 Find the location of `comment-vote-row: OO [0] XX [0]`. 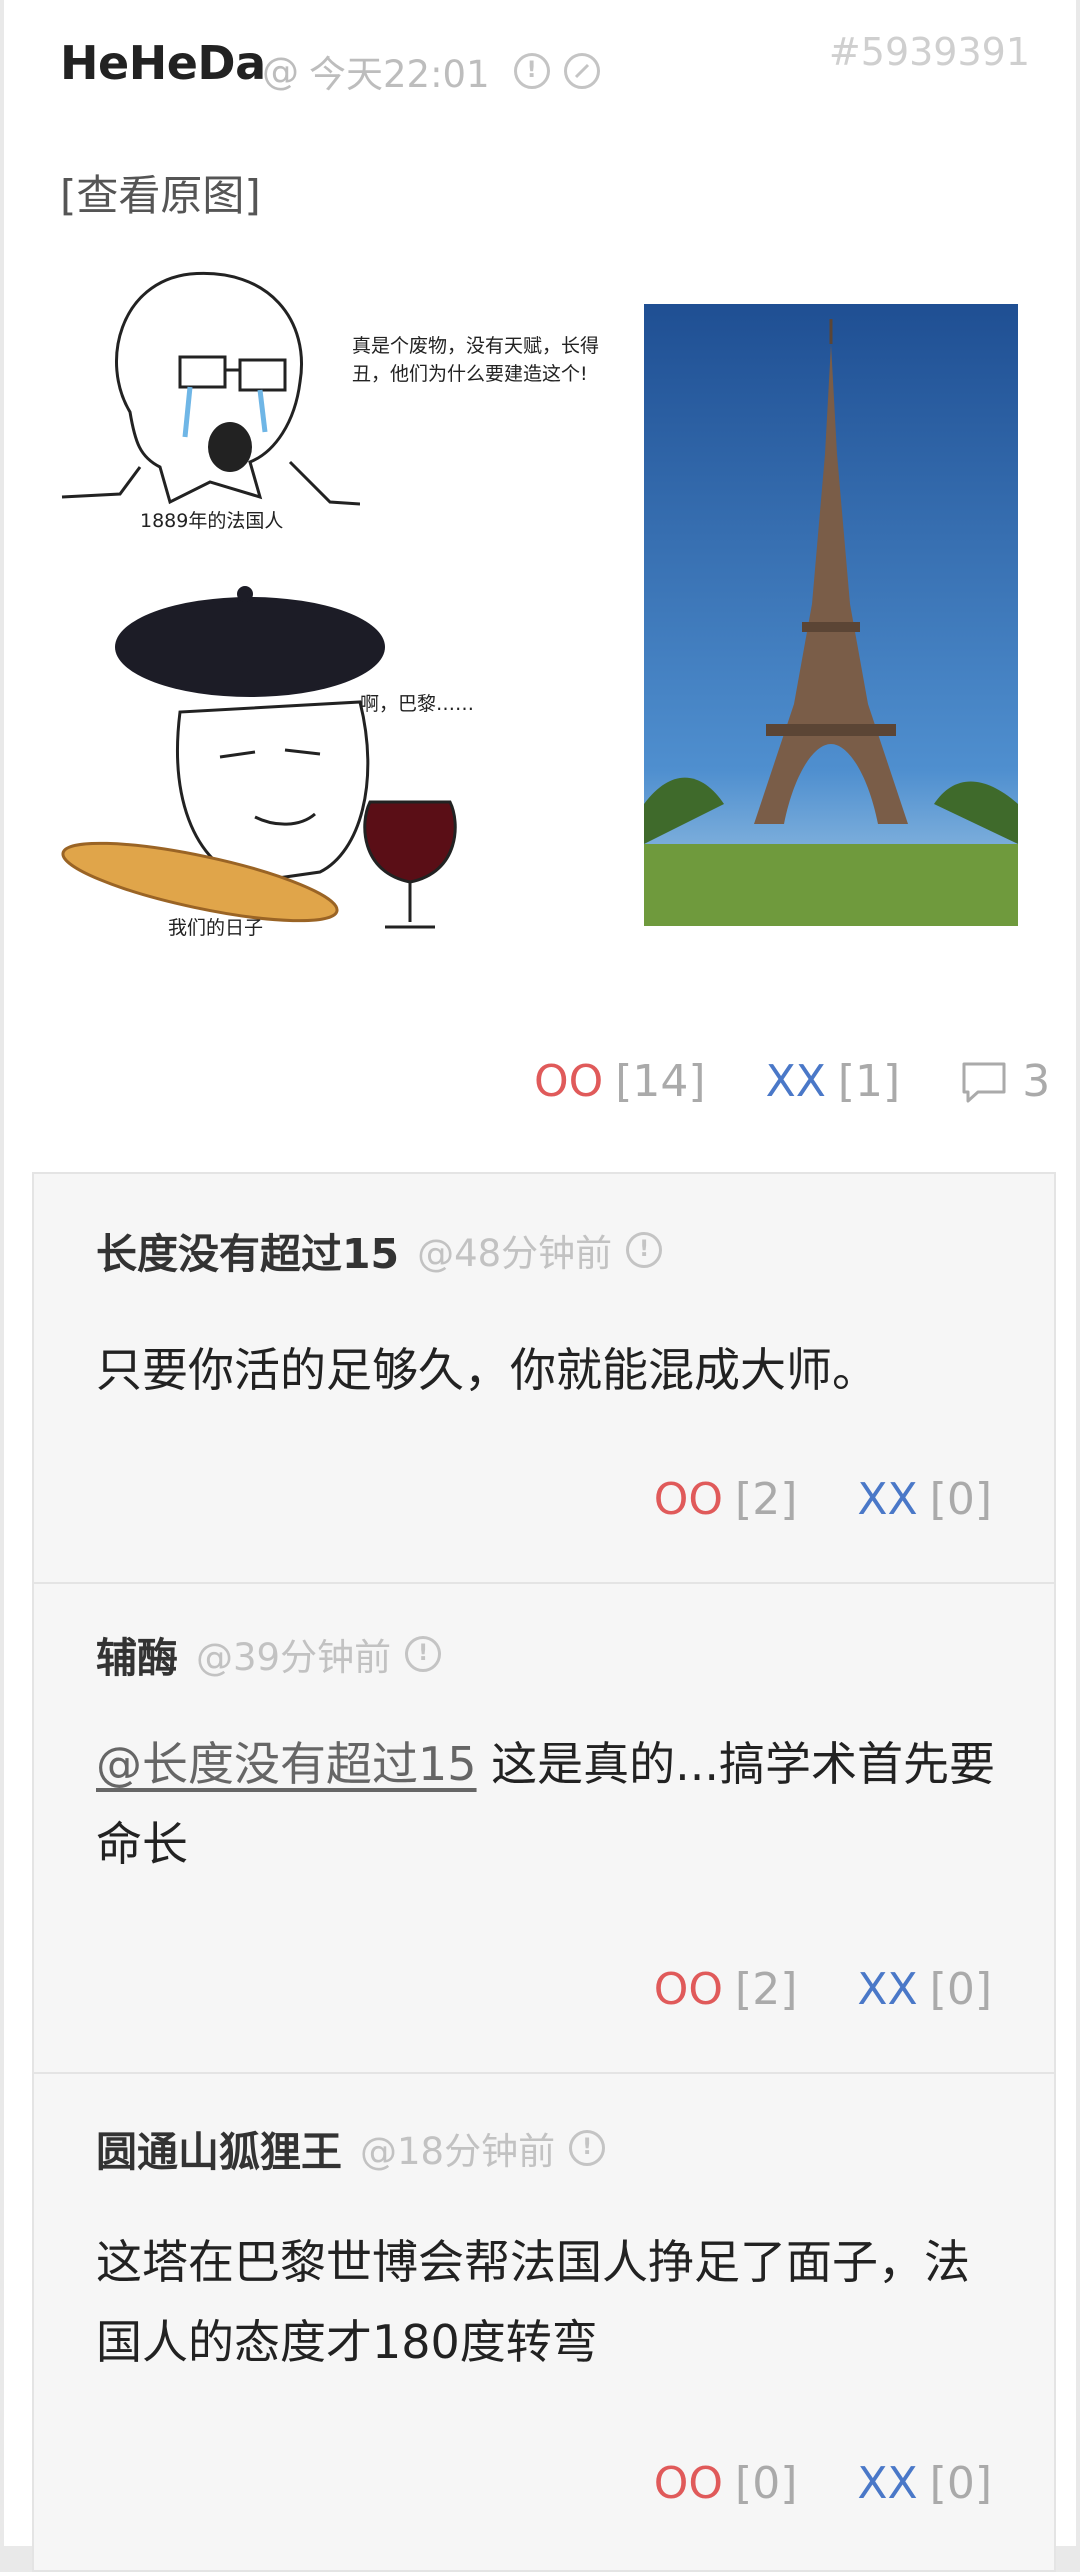

comment-vote-row: OO [0] XX [0] is located at coordinates (823, 2483).